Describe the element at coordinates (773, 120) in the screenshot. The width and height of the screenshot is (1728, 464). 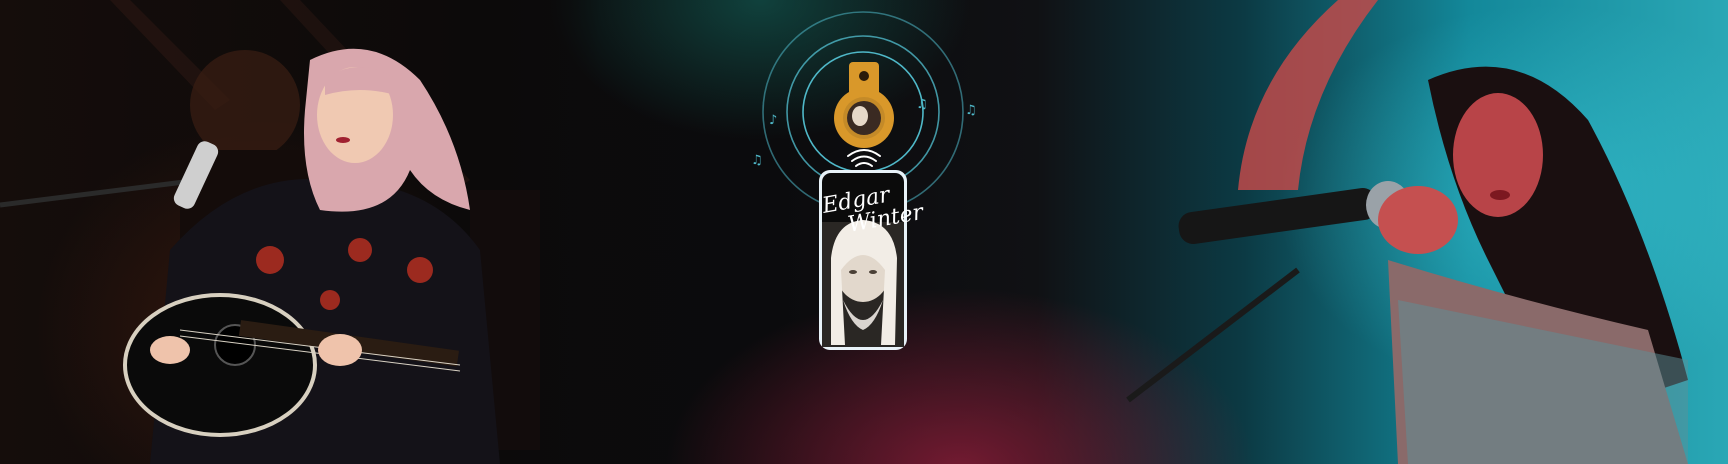
I see `music-note-icon: ♪` at that location.